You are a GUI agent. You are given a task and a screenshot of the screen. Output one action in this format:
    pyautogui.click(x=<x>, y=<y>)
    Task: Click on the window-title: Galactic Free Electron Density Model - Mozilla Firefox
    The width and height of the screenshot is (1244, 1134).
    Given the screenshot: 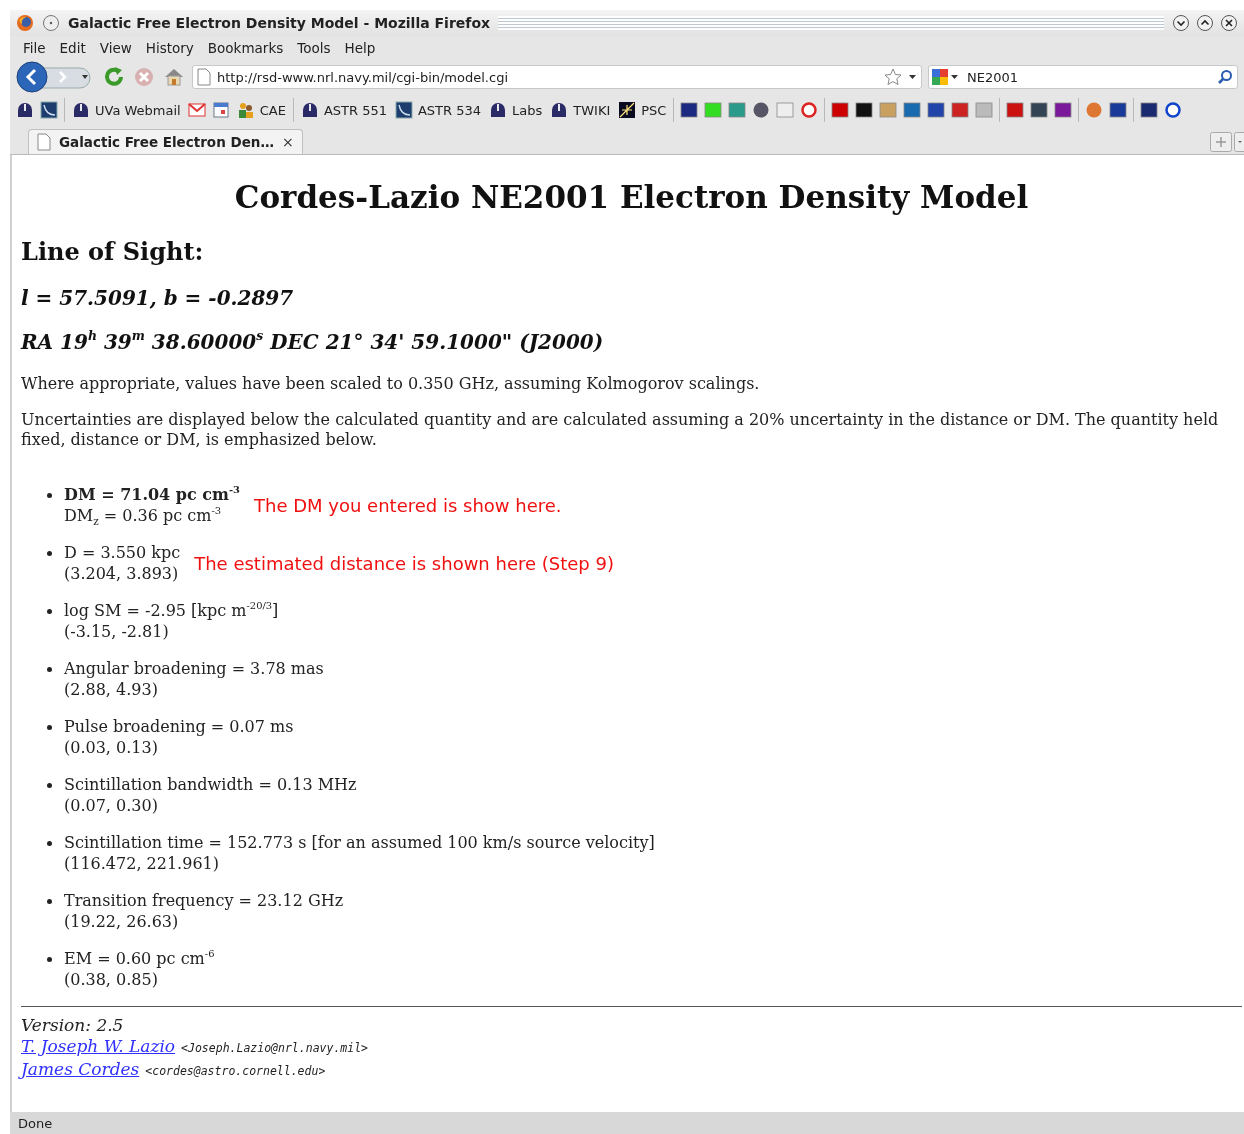 What is the action you would take?
    pyautogui.click(x=279, y=23)
    